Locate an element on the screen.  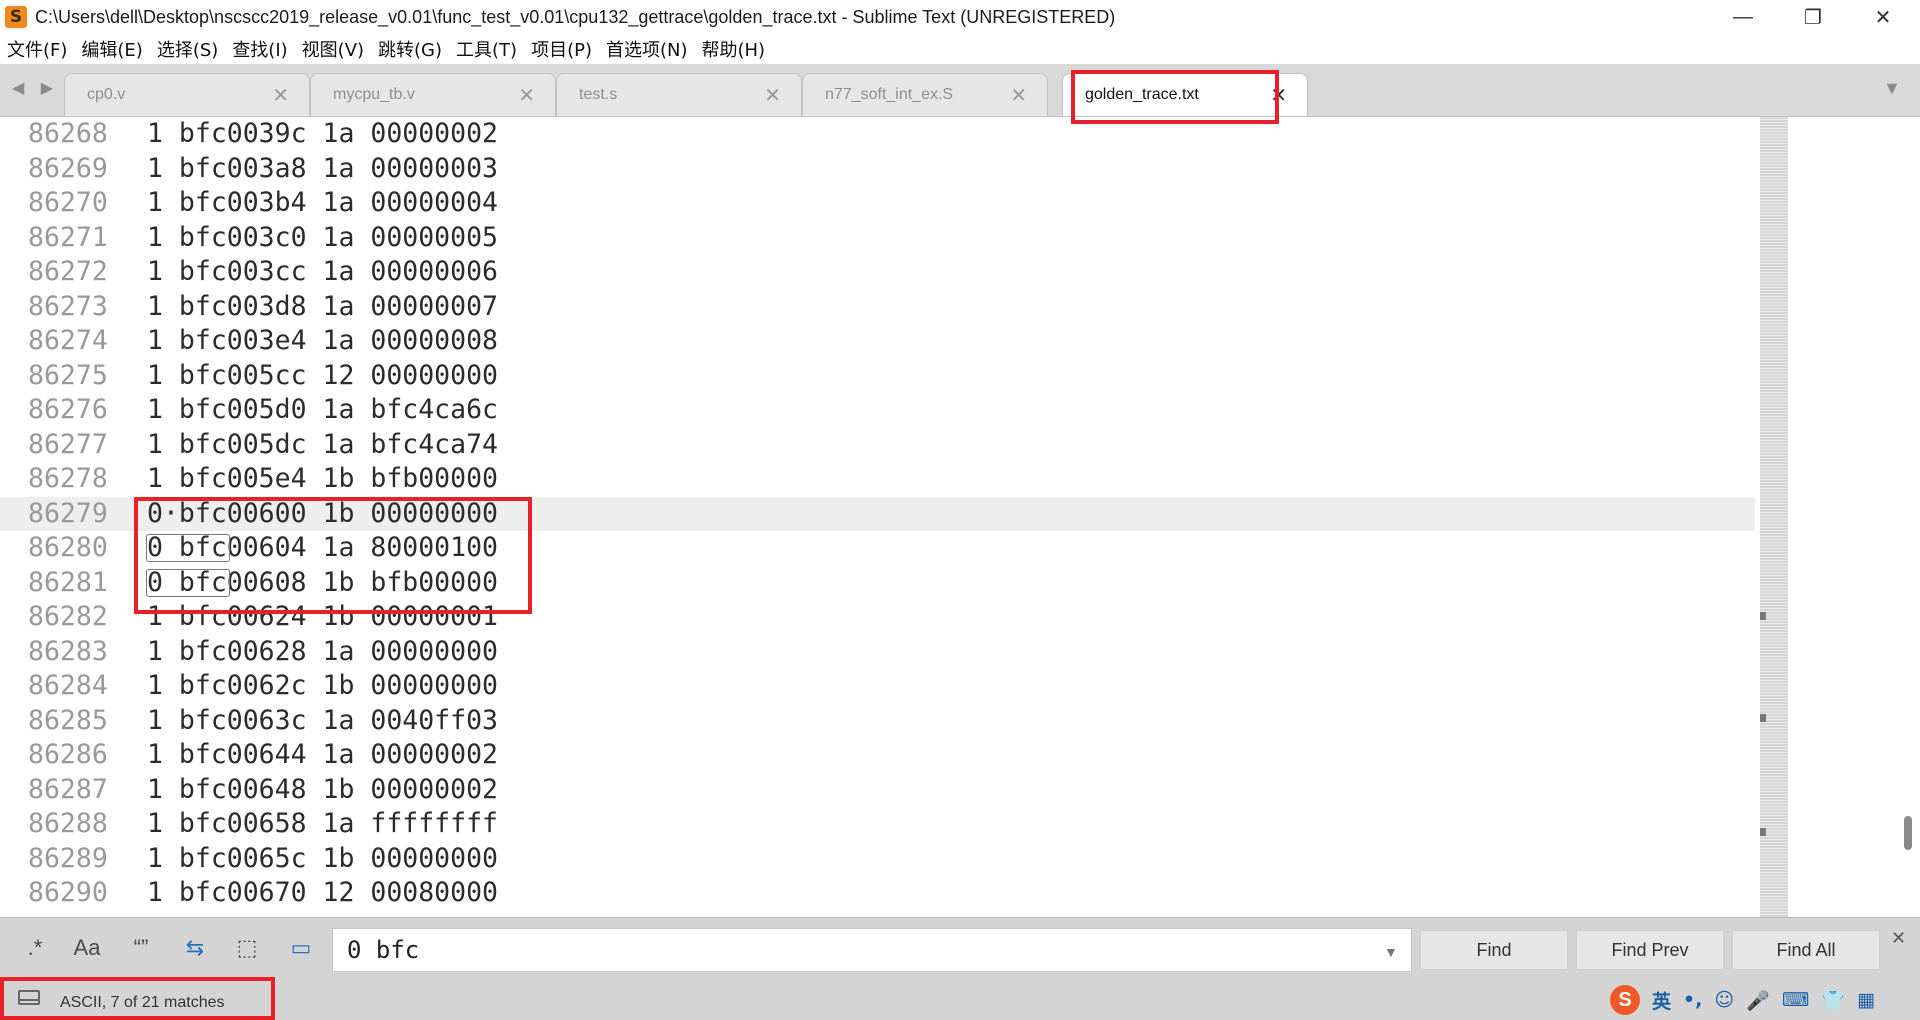
code-line: 86269 1 bfc003a8 1a 00000003 is located at coordinates (877, 169).